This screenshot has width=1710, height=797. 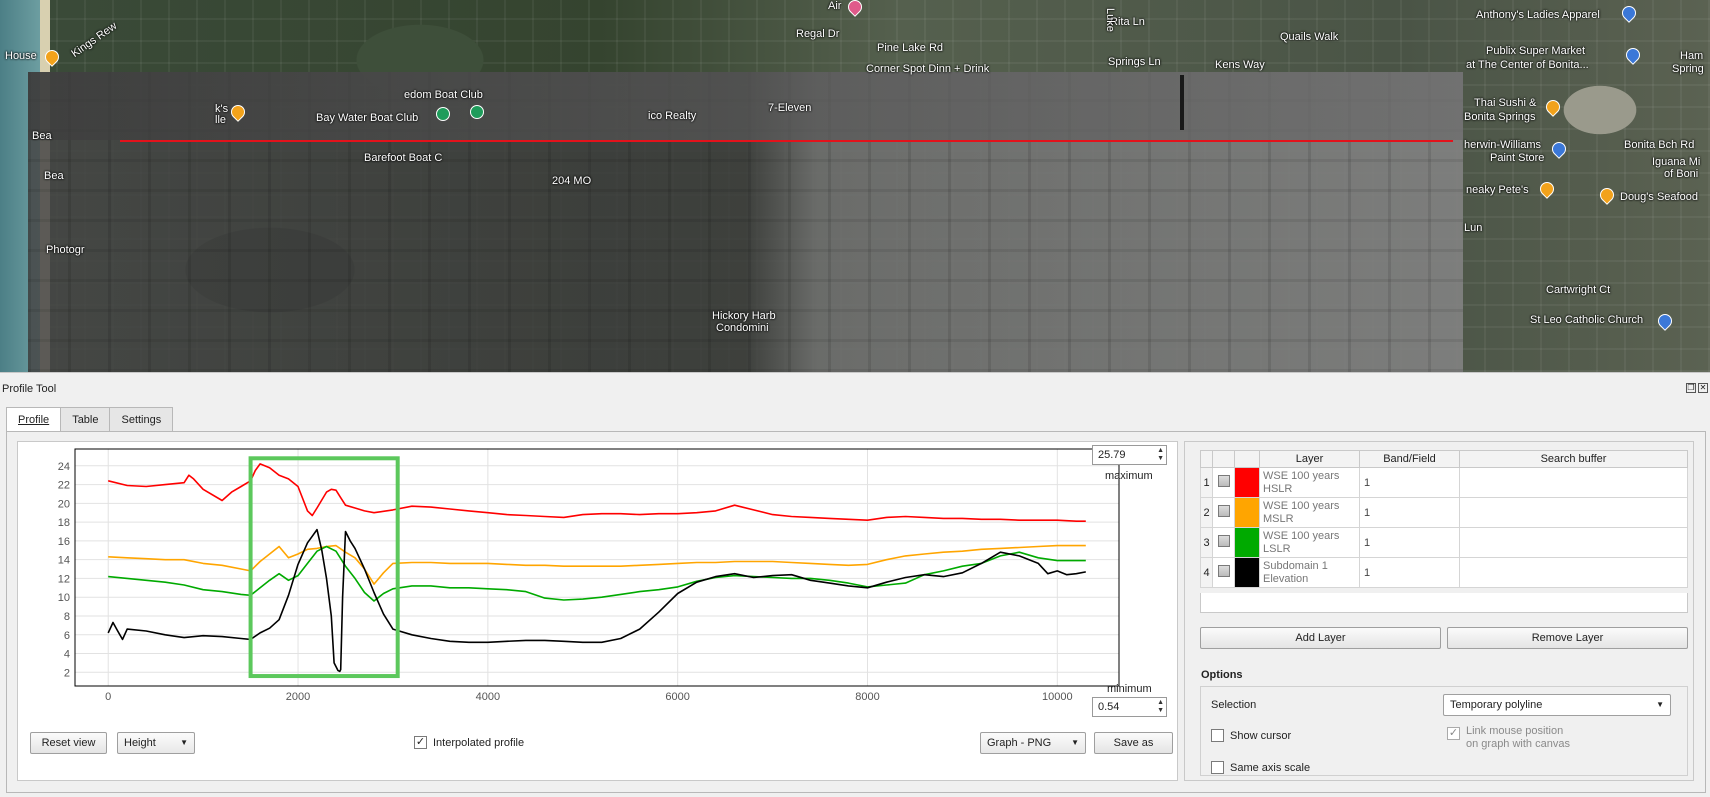 What do you see at coordinates (64, 523) in the screenshot?
I see `y-tick-label: 18` at bounding box center [64, 523].